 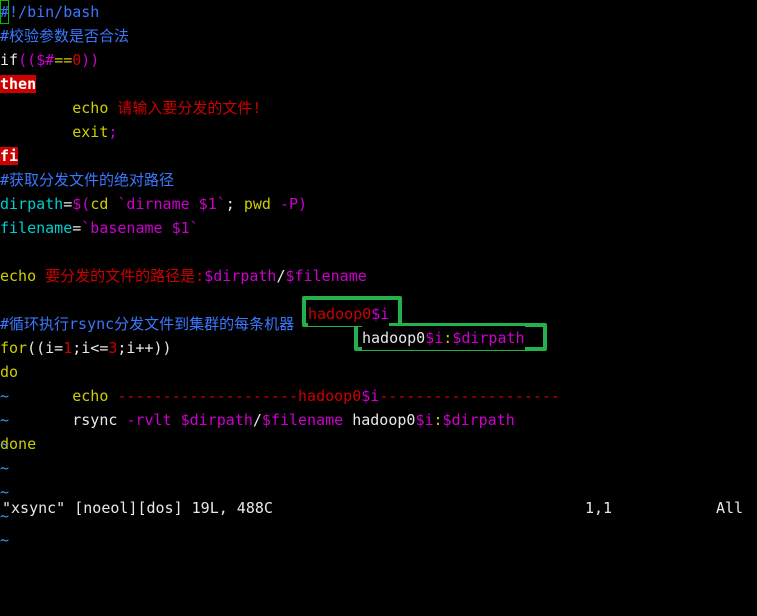 I want to click on vim-cursor: #, so click(x=5, y=12).